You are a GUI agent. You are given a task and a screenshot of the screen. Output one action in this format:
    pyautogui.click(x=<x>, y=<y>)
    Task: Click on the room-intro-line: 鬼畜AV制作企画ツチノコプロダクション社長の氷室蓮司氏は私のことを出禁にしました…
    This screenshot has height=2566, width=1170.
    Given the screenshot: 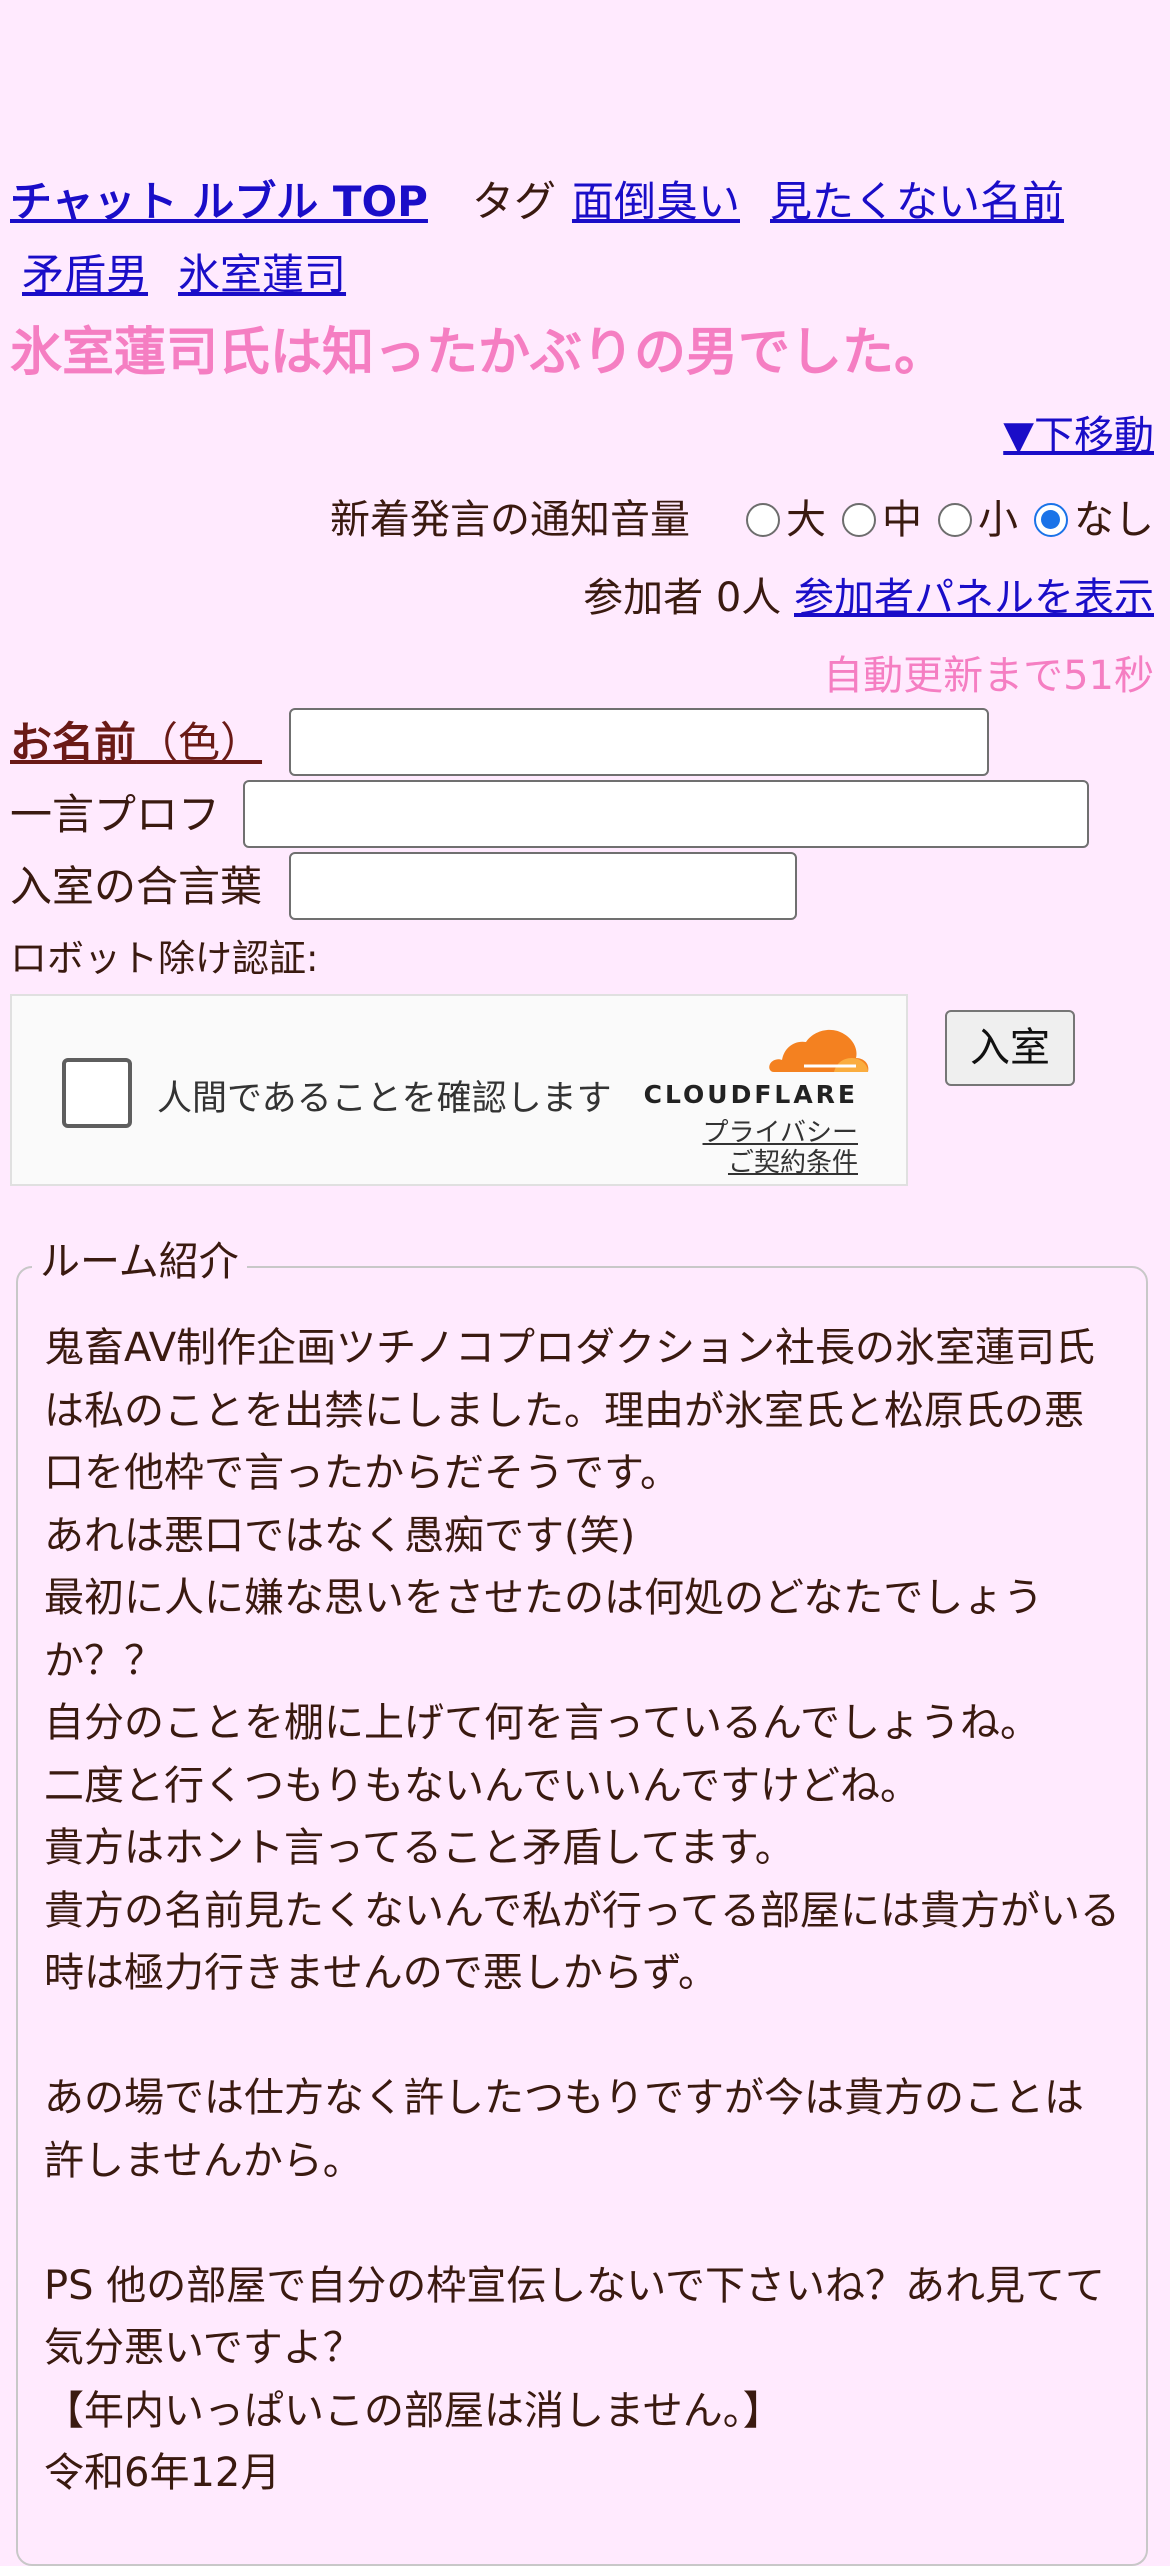 What is the action you would take?
    pyautogui.click(x=569, y=1410)
    